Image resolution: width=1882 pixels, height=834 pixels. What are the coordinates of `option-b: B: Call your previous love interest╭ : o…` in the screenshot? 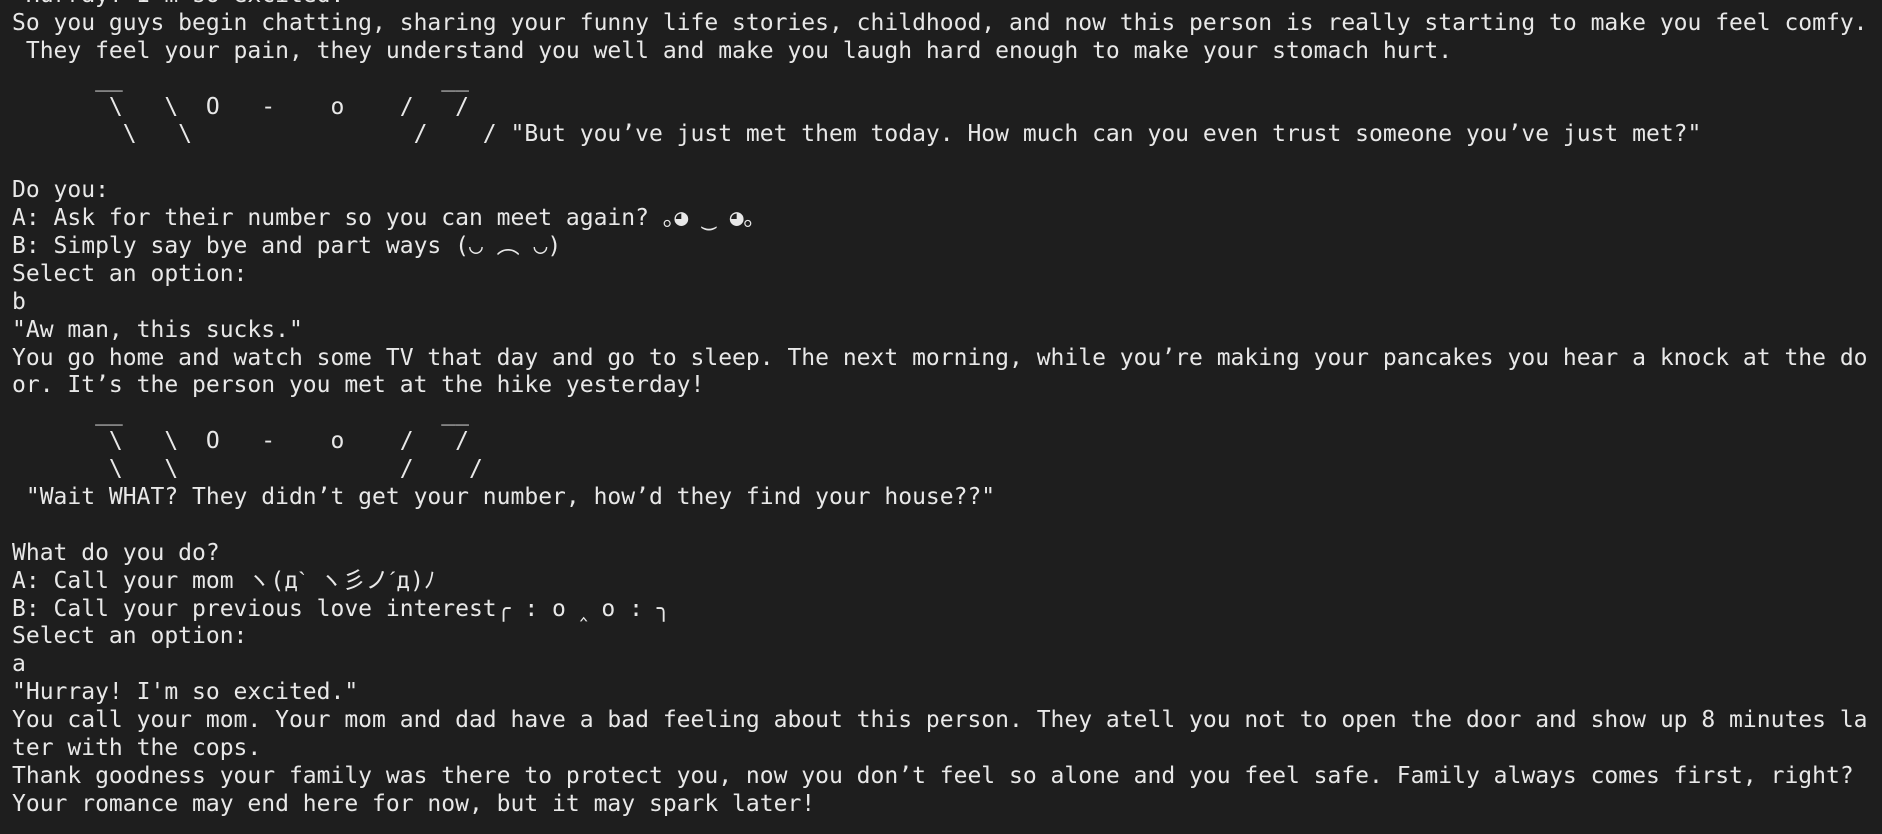 It's located at (341, 608).